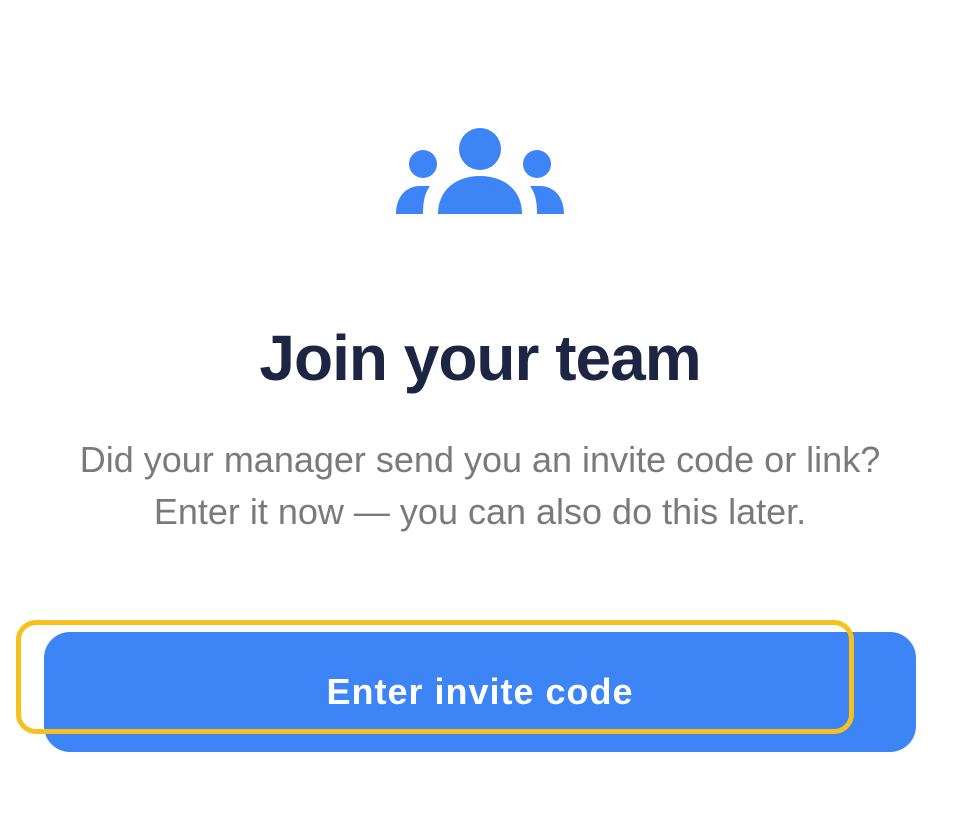 The width and height of the screenshot is (960, 821). What do you see at coordinates (480, 358) in the screenshot?
I see `page-title: Join your team` at bounding box center [480, 358].